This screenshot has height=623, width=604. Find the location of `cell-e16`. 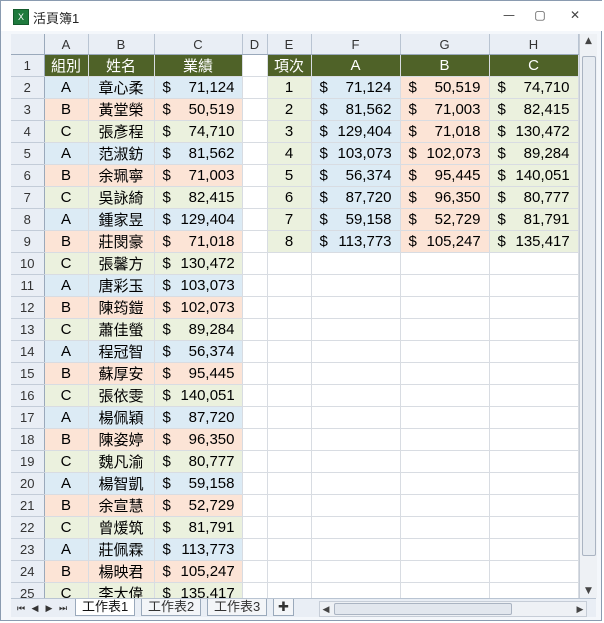

cell-e16 is located at coordinates (289, 395).